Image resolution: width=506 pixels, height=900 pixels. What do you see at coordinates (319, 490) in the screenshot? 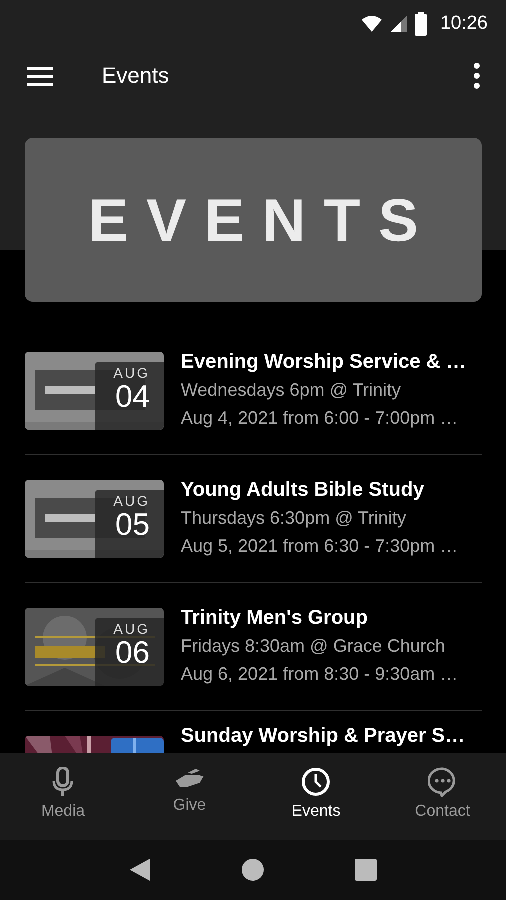
I see `event-title: Young Adults Bible Study` at bounding box center [319, 490].